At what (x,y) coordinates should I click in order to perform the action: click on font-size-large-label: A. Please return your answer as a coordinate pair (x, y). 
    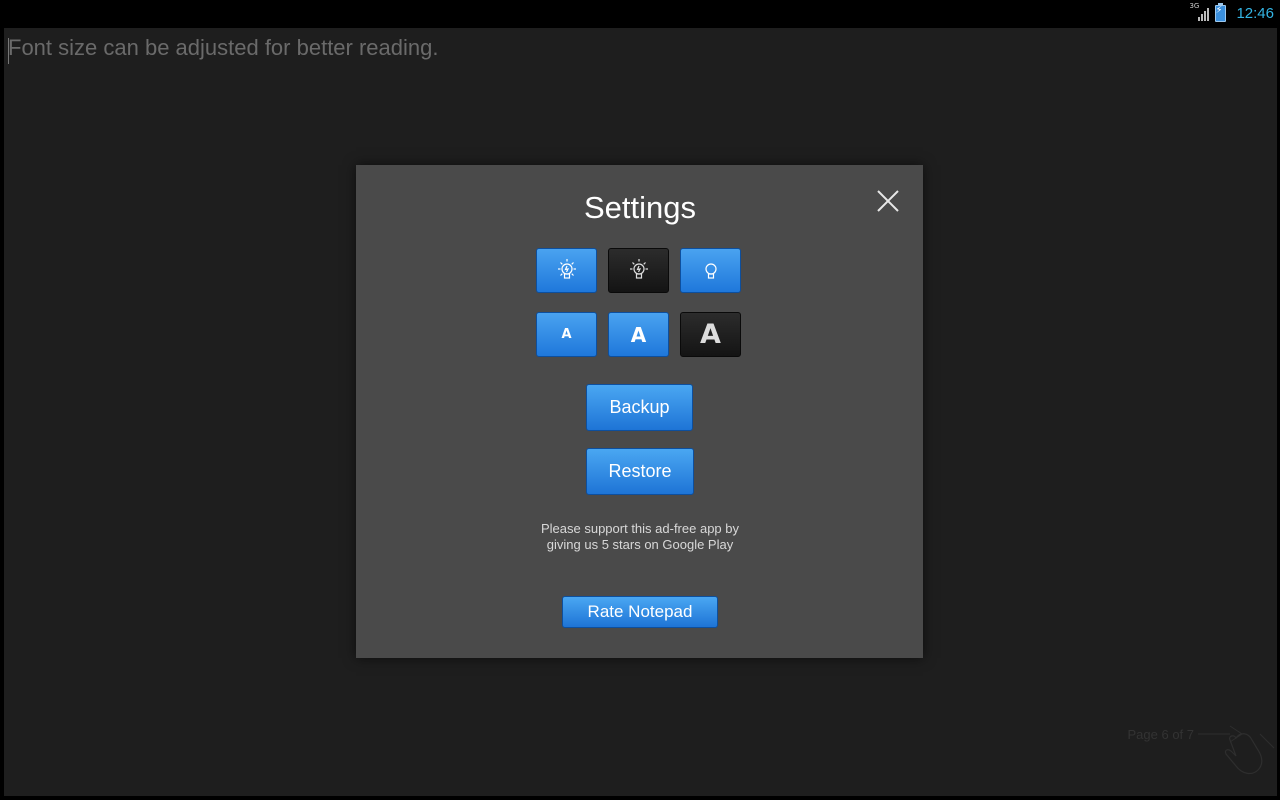
    Looking at the image, I should click on (710, 334).